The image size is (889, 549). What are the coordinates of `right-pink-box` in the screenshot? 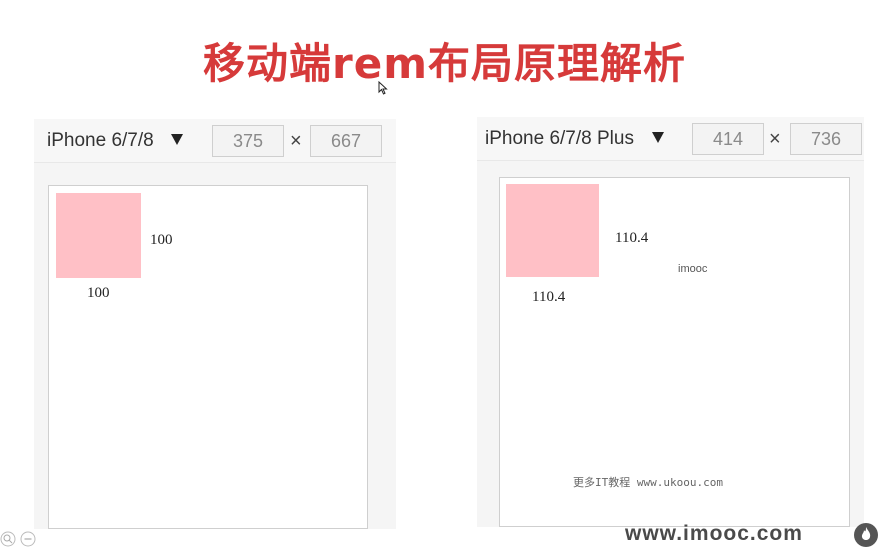 It's located at (552, 230).